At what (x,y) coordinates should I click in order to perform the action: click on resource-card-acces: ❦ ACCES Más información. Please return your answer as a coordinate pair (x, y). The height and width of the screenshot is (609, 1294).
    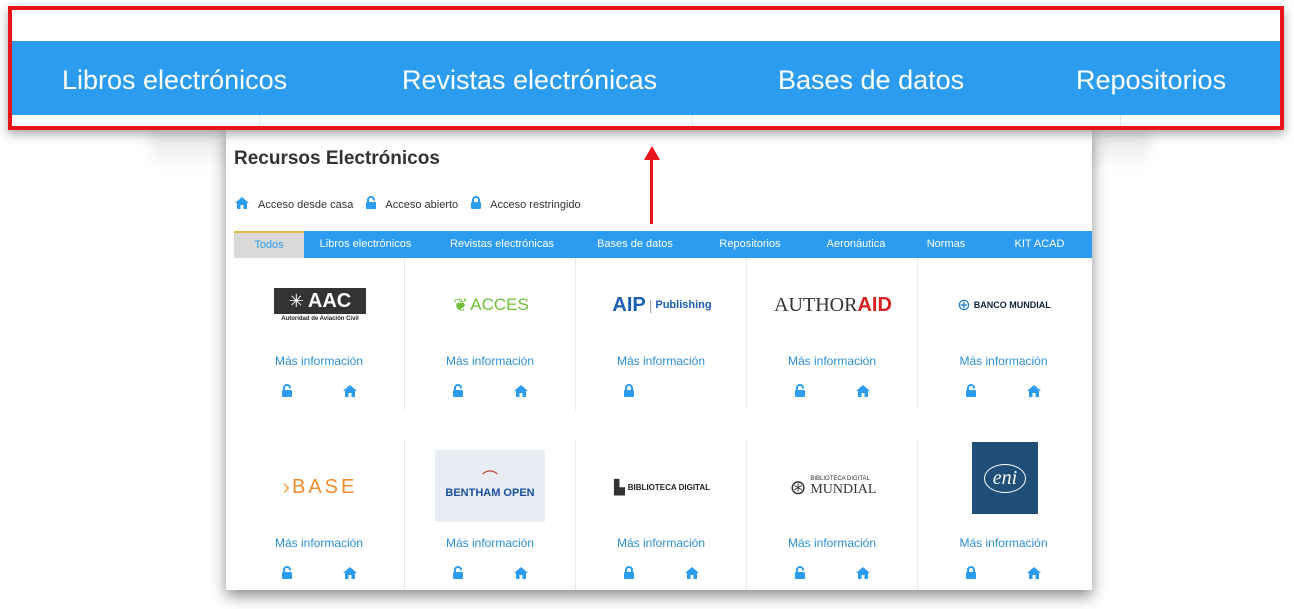
    Looking at the image, I should click on (490, 334).